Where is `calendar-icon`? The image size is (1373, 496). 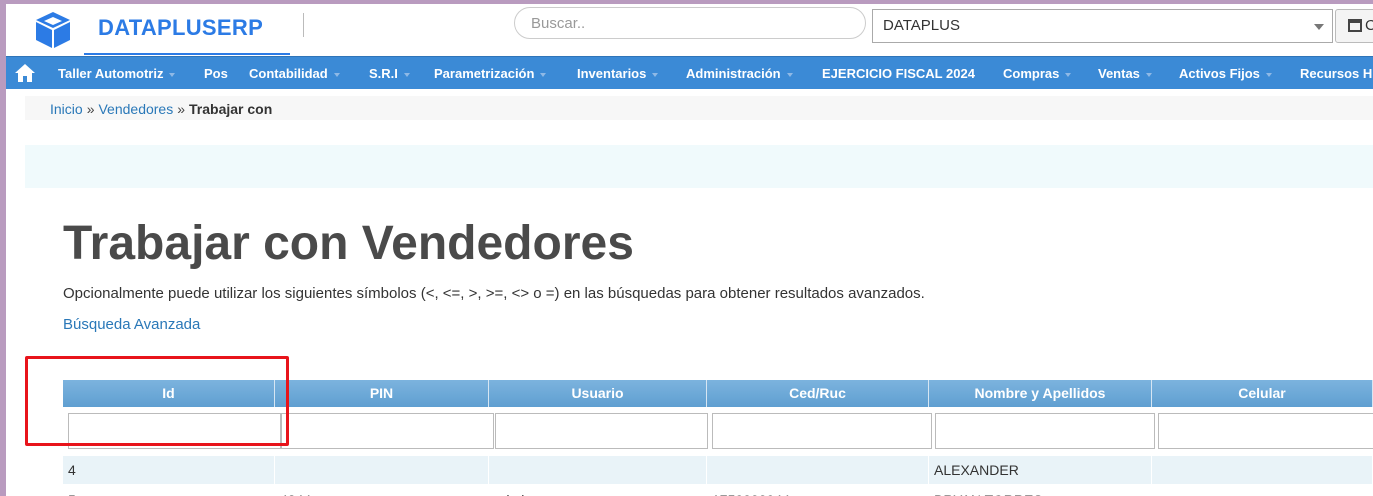 calendar-icon is located at coordinates (1355, 25).